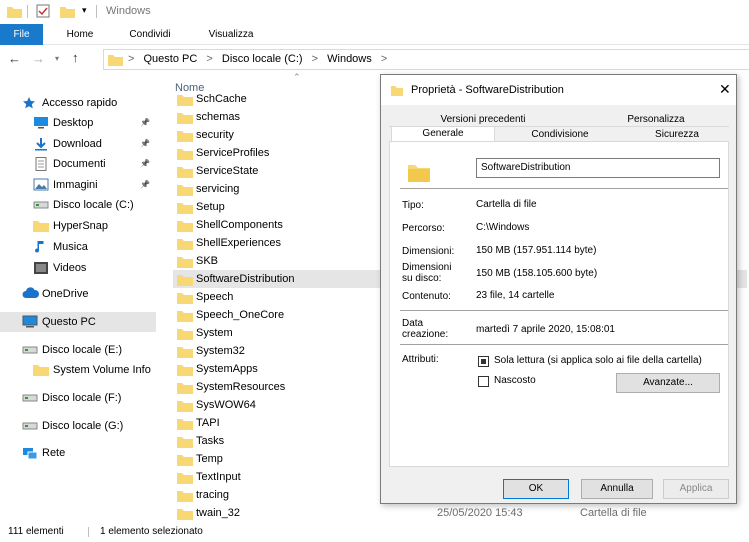 This screenshot has width=749, height=542. Describe the element at coordinates (78, 103) in the screenshot. I see `sidebar-item: Accesso rapido` at that location.